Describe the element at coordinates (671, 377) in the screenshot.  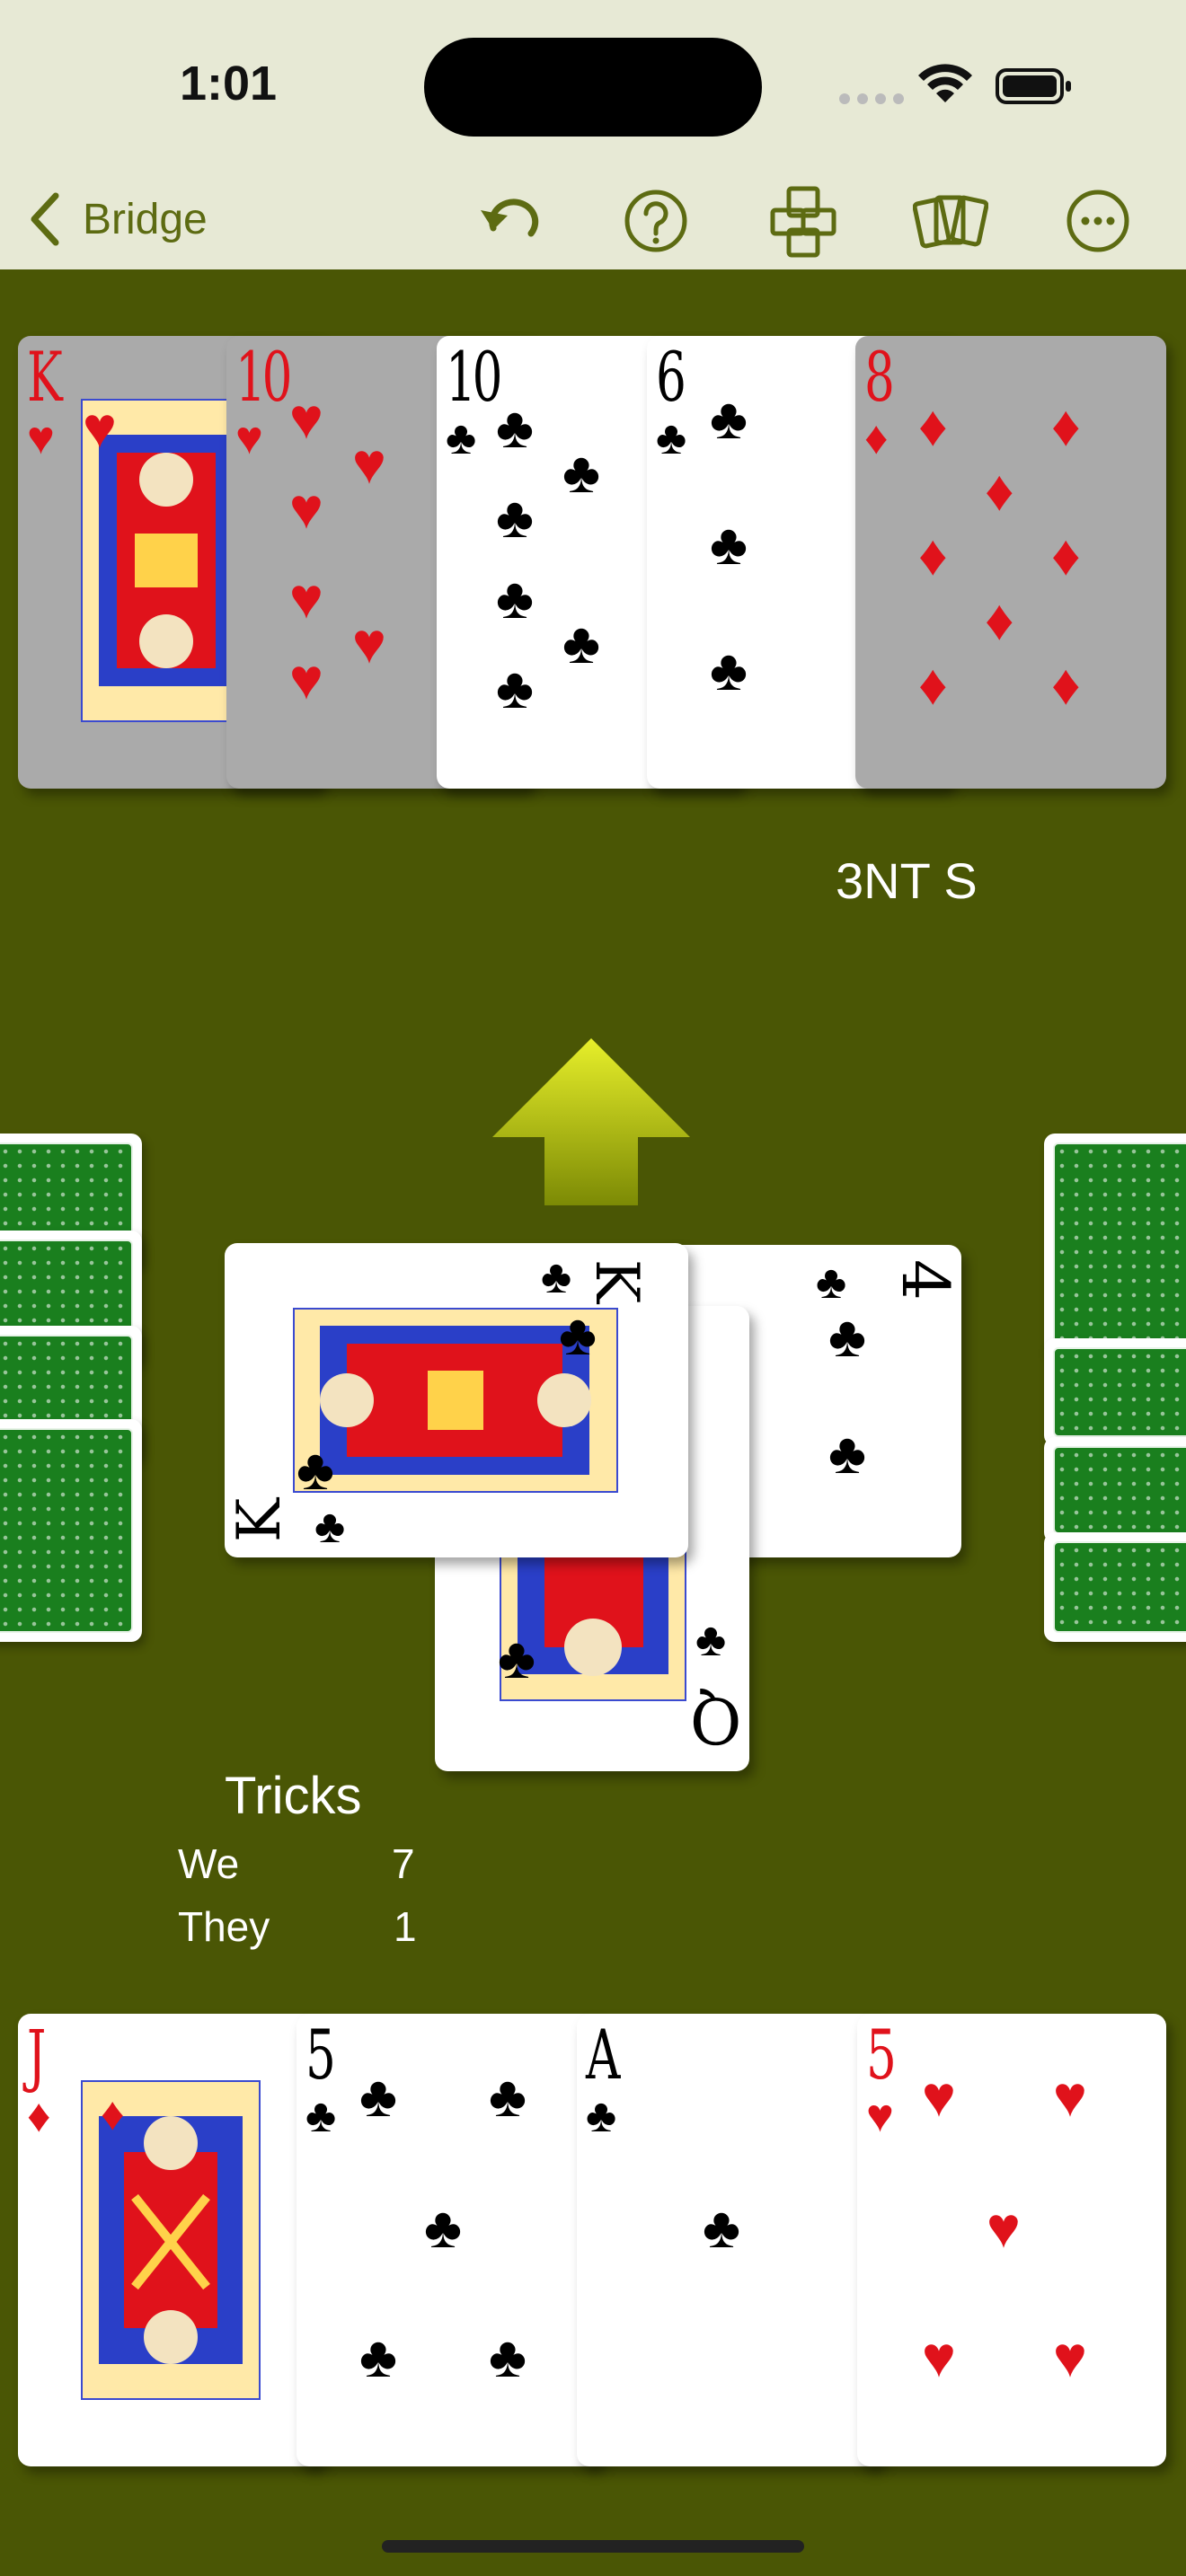
I see `card-rank: 6` at that location.